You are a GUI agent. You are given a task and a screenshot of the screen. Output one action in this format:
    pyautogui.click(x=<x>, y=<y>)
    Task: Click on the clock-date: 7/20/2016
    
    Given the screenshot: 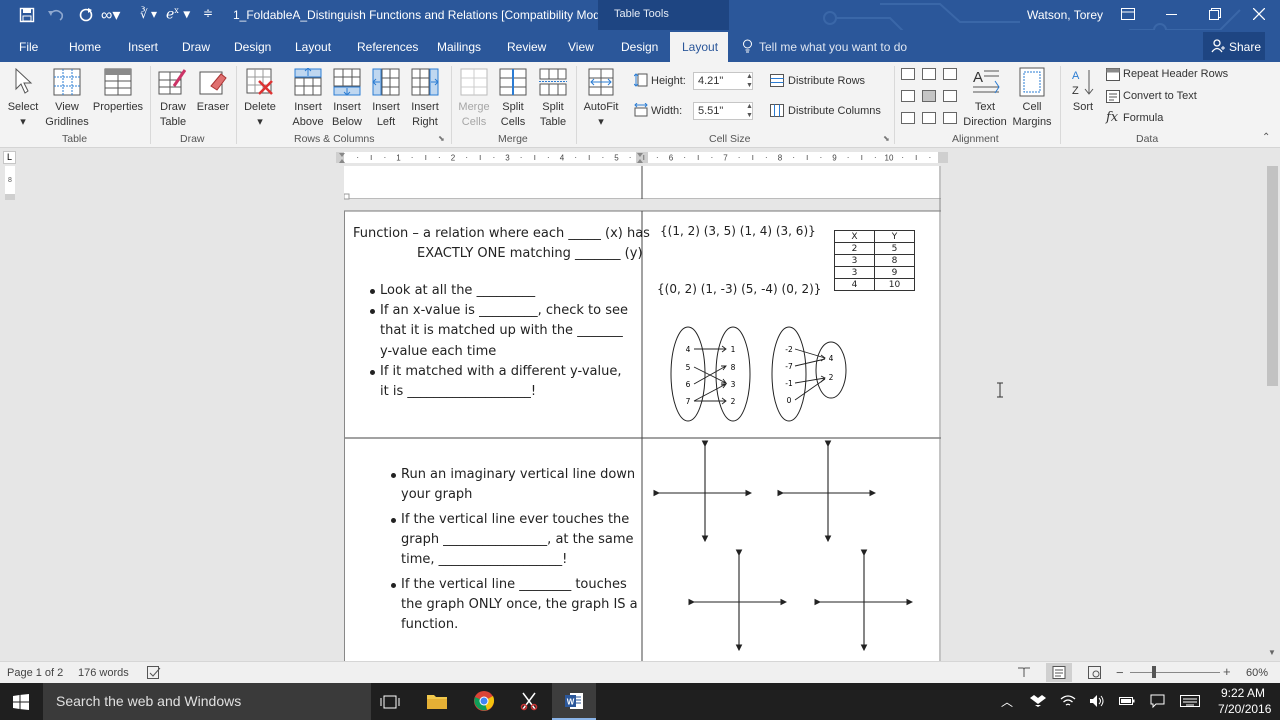 What is the action you would take?
    pyautogui.click(x=1244, y=709)
    